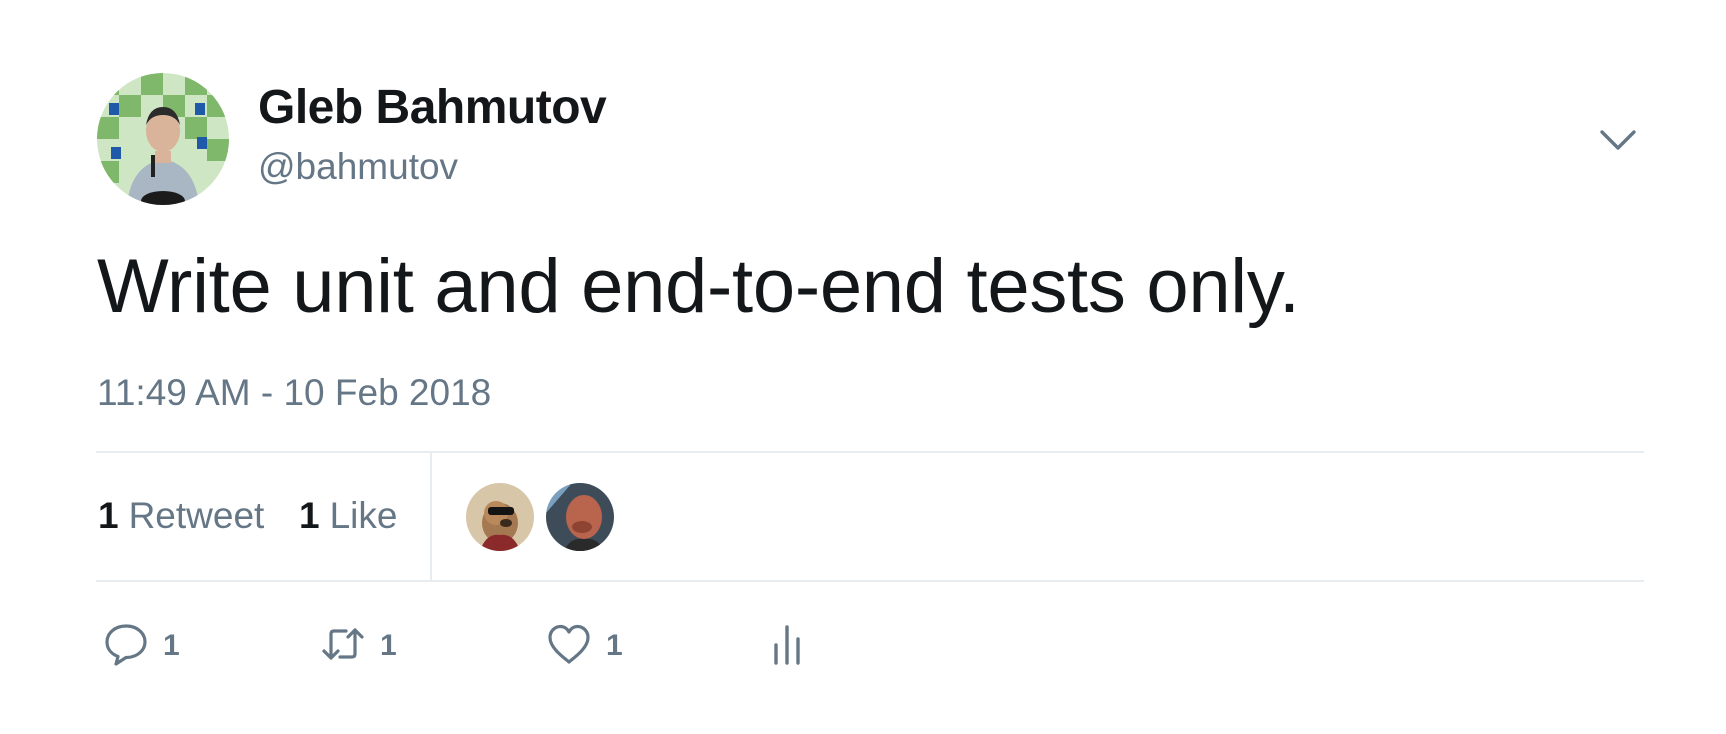  What do you see at coordinates (1618, 140) in the screenshot?
I see `chevron-down-icon` at bounding box center [1618, 140].